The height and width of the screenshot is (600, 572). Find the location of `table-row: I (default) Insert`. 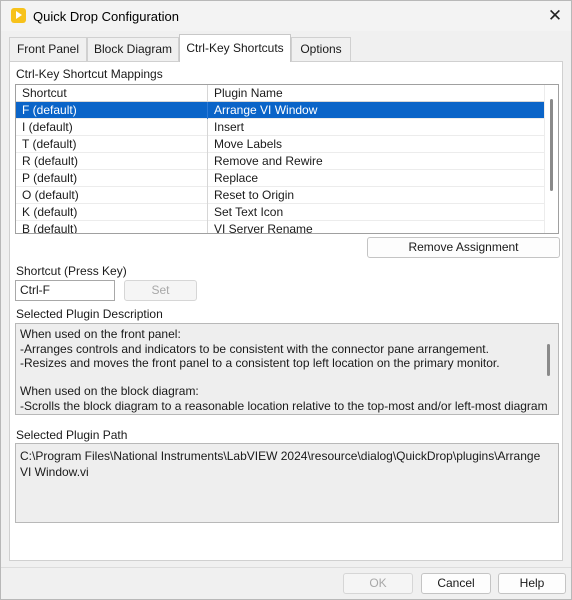

table-row: I (default) Insert is located at coordinates (280, 127).